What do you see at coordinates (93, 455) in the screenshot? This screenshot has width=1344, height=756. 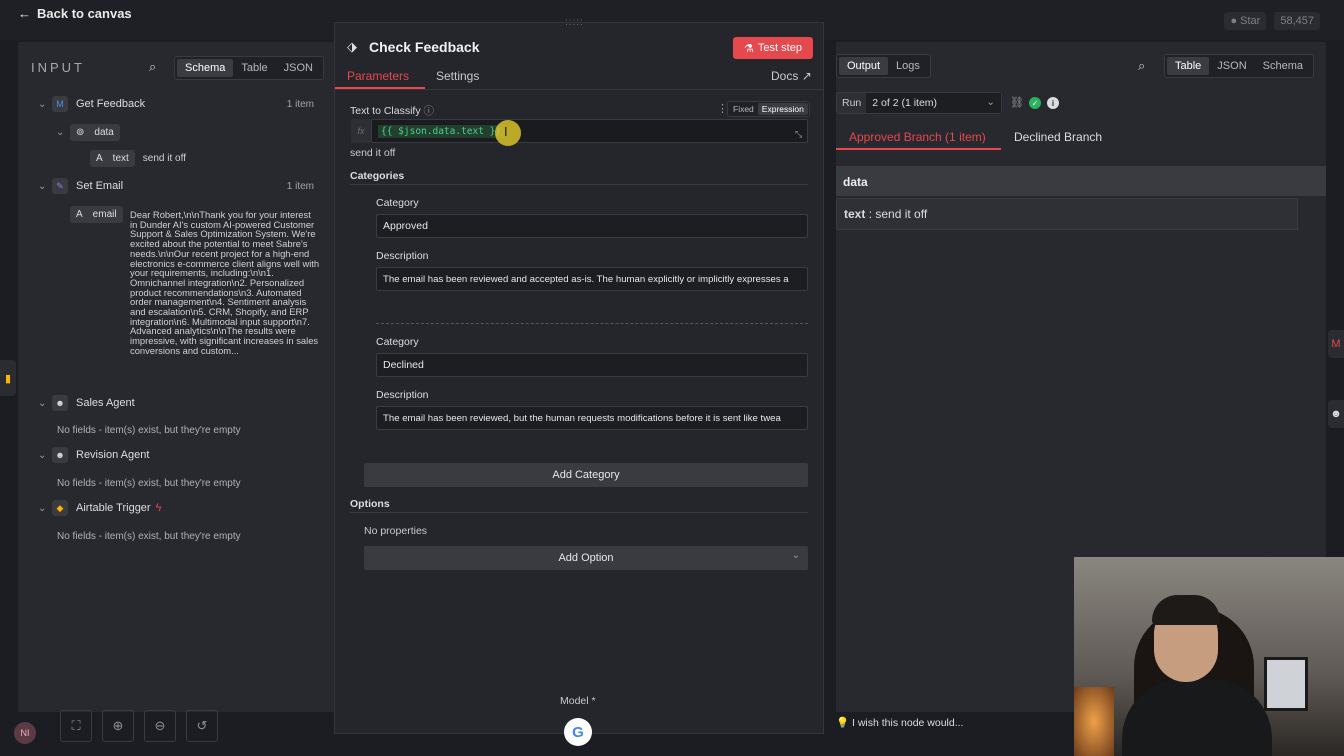 I see `node-revision-agent: ⌄ ☻ Revision Agent` at bounding box center [93, 455].